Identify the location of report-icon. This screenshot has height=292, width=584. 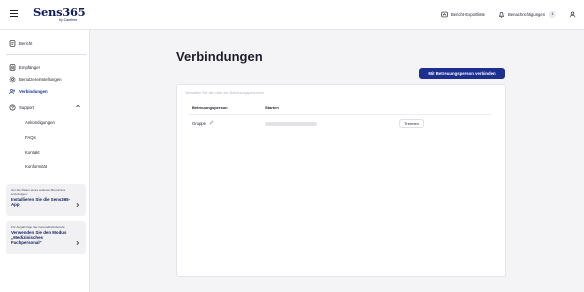
(12, 43).